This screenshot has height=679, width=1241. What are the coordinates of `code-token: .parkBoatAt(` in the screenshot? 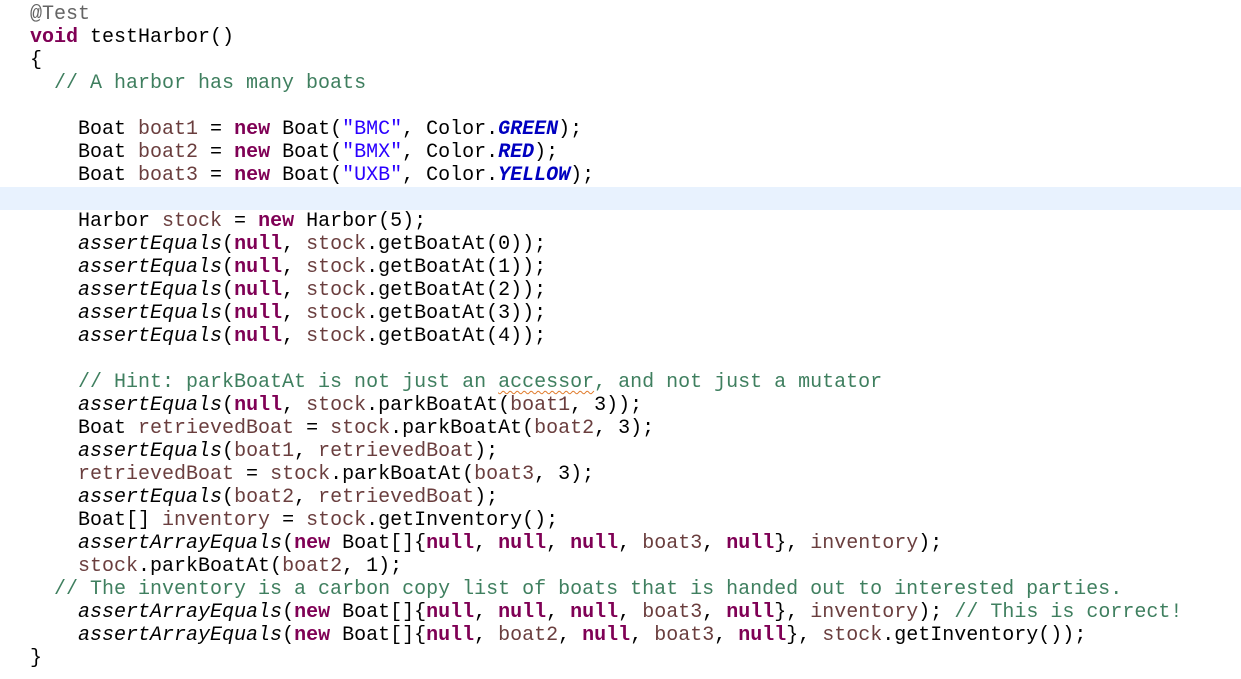 It's located at (462, 428).